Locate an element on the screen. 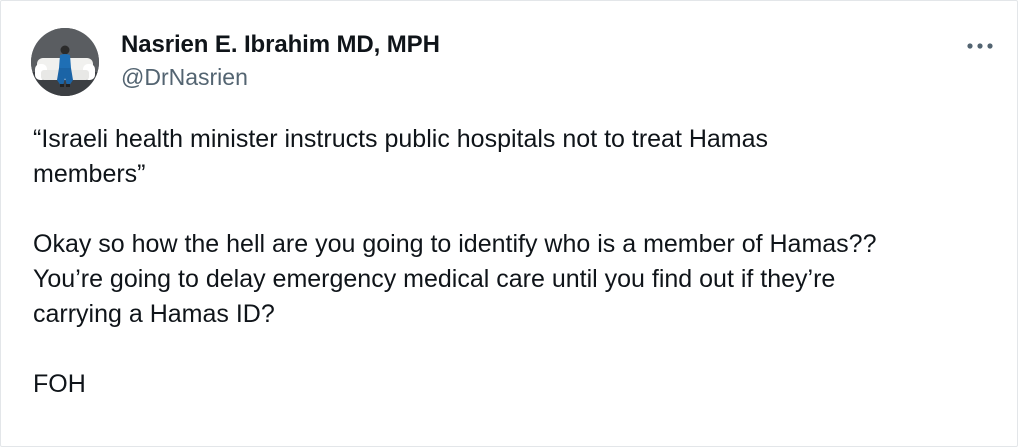  avatar is located at coordinates (65, 62).